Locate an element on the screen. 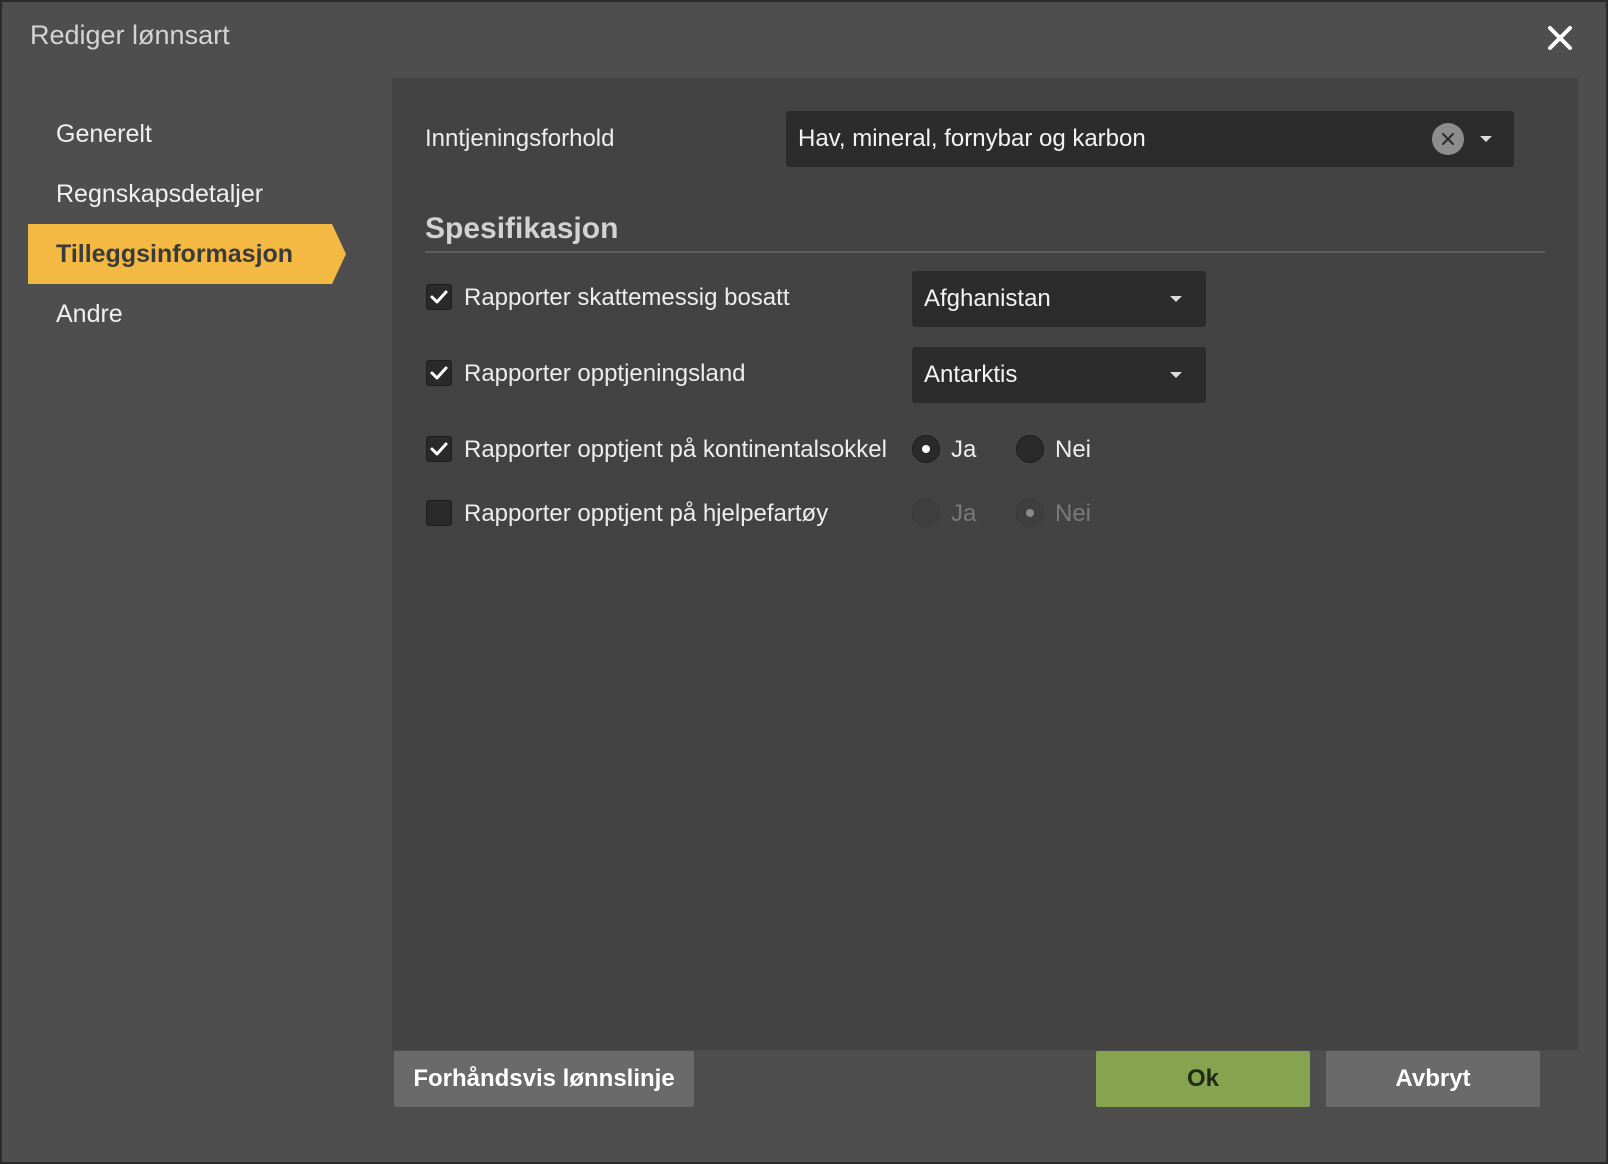  close-button is located at coordinates (1560, 38).